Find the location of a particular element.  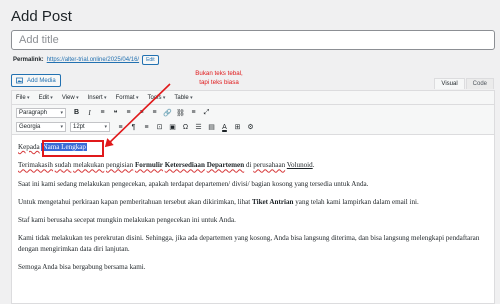

paragraph-mark-button: ¶ is located at coordinates (133, 127).